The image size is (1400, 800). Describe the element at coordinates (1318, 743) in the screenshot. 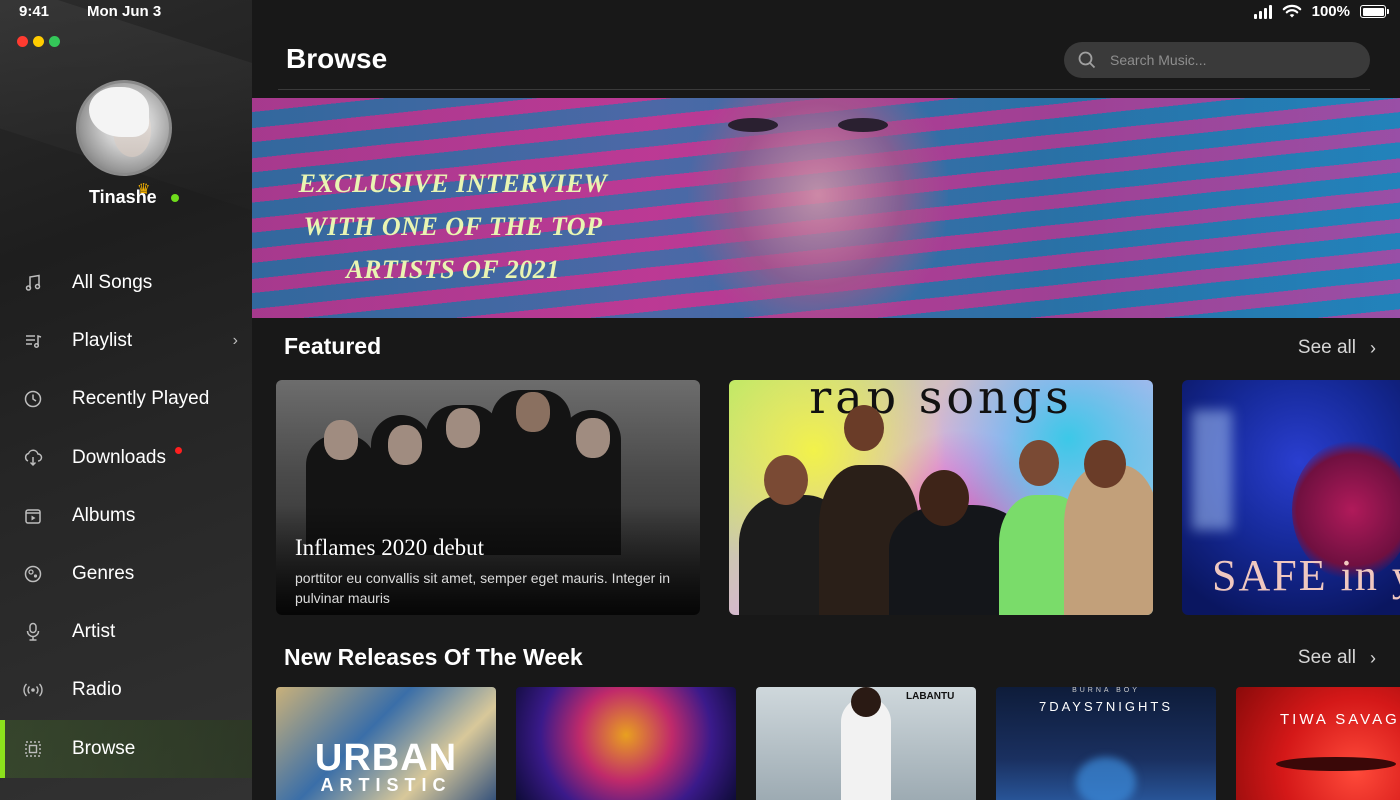

I see `release-card: TIWA SAVAG` at that location.